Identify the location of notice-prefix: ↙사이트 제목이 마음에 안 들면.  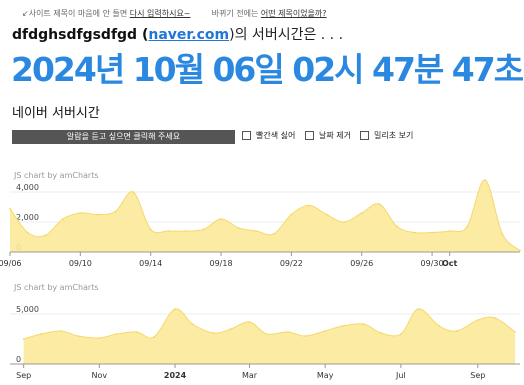
(75, 13).